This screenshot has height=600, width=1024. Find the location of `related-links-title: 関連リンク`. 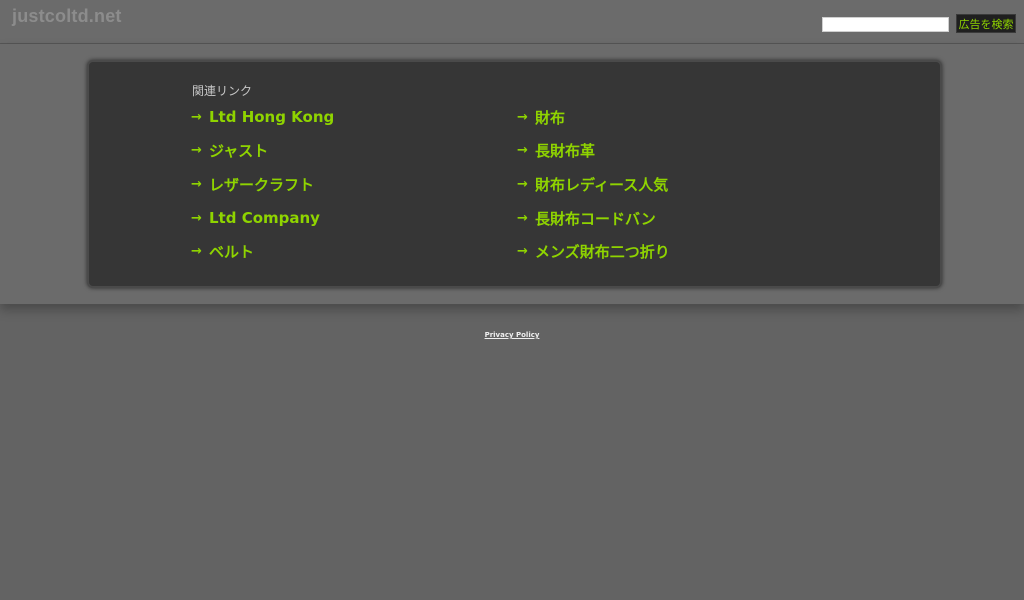

related-links-title: 関連リンク is located at coordinates (222, 91).